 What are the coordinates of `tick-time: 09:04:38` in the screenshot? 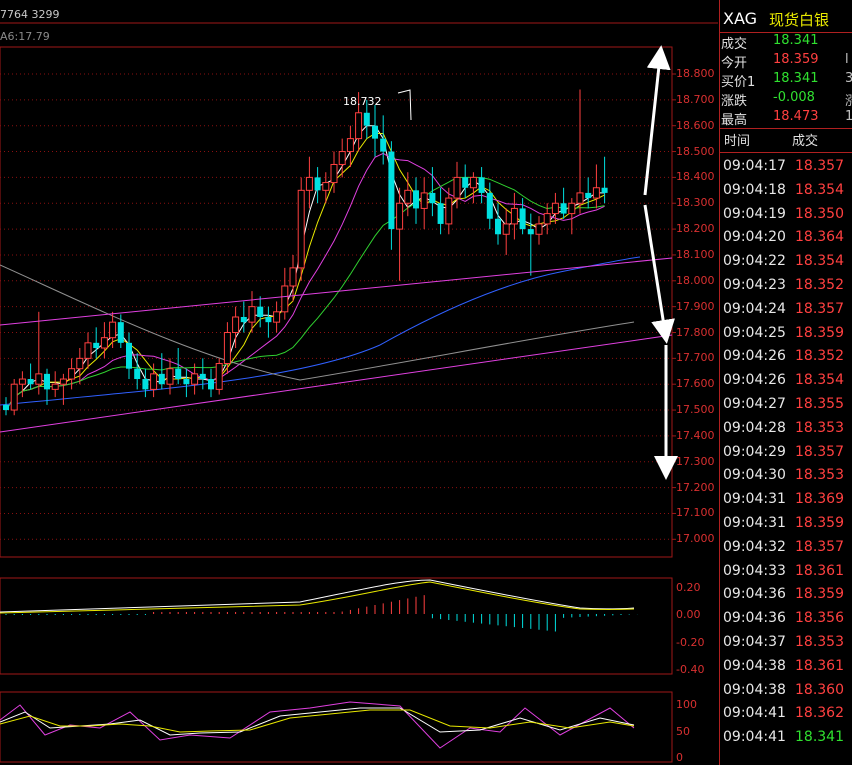 It's located at (754, 665).